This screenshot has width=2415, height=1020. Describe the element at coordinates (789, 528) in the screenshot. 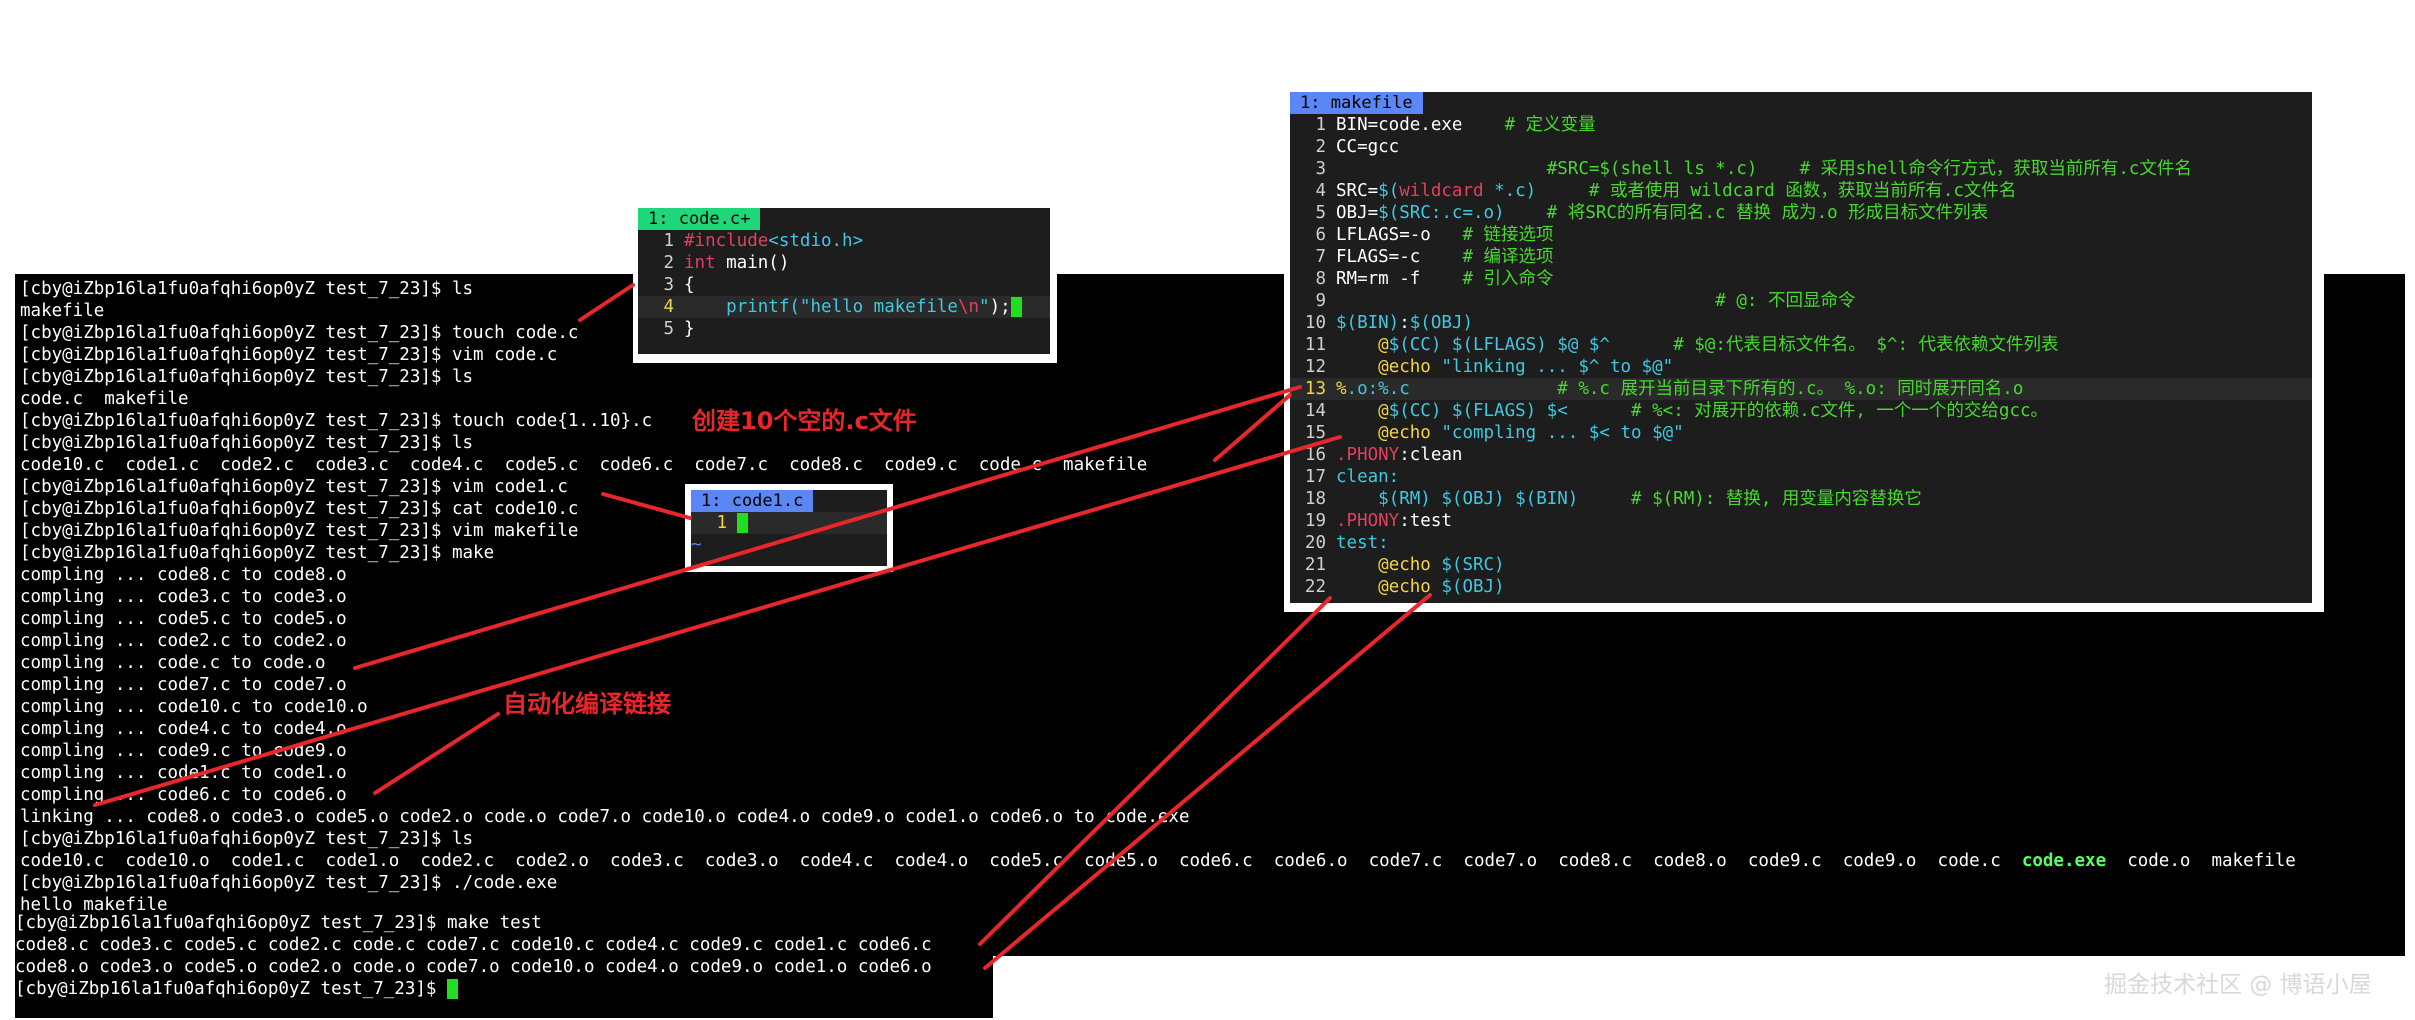

I see `vim-code1-c-window: 1: code1.c 1 ~` at that location.